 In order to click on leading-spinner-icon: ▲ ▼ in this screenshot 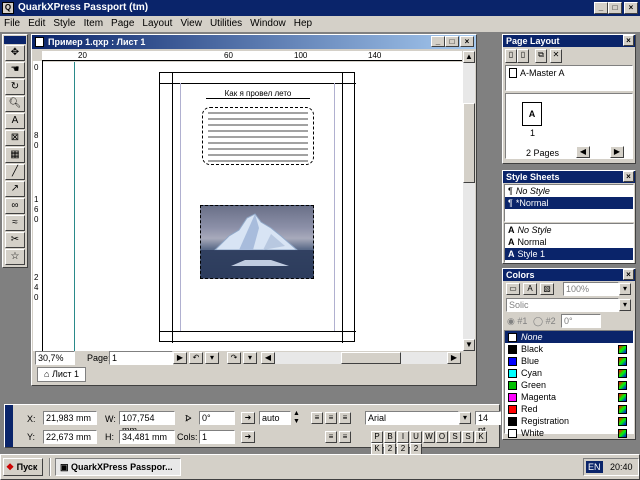, I will do `click(296, 418)`.